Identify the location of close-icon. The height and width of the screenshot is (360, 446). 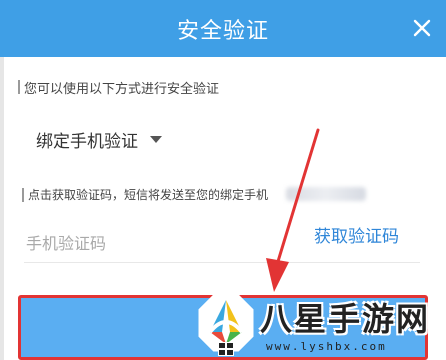
(422, 28).